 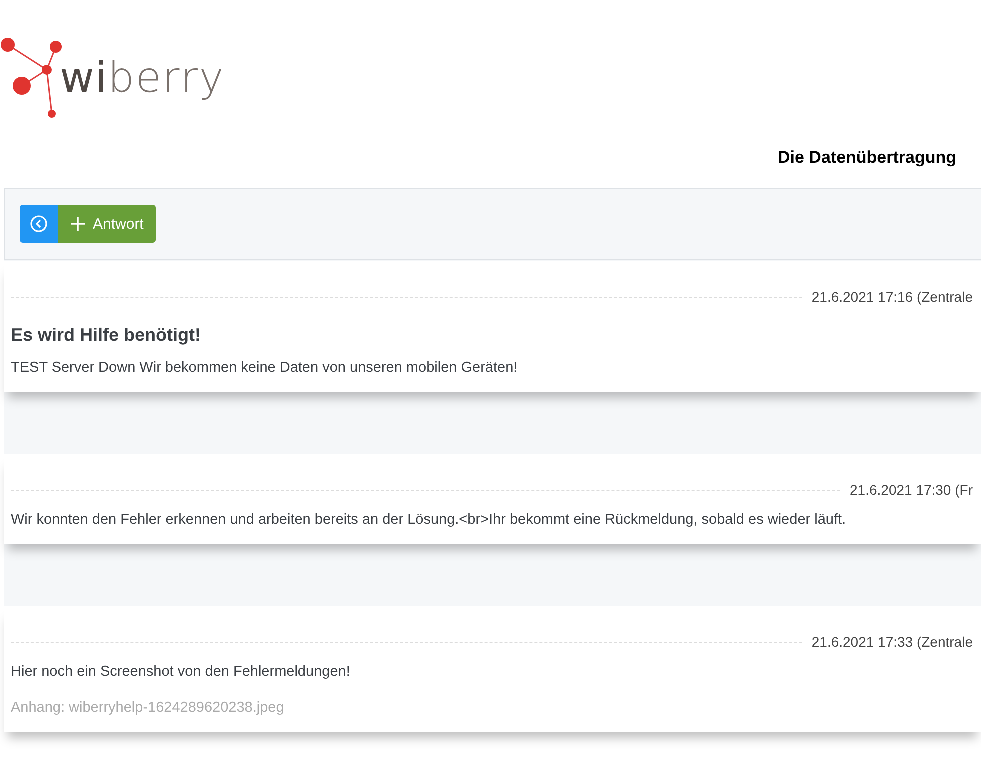 I want to click on reply-button: Antwort, so click(x=107, y=224).